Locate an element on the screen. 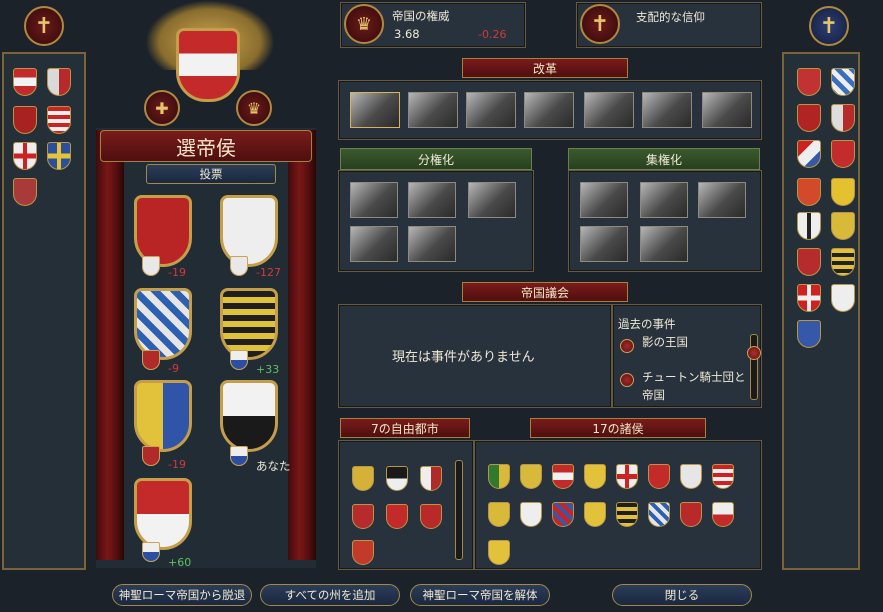  past-event-item: 影の王国 is located at coordinates (665, 342).